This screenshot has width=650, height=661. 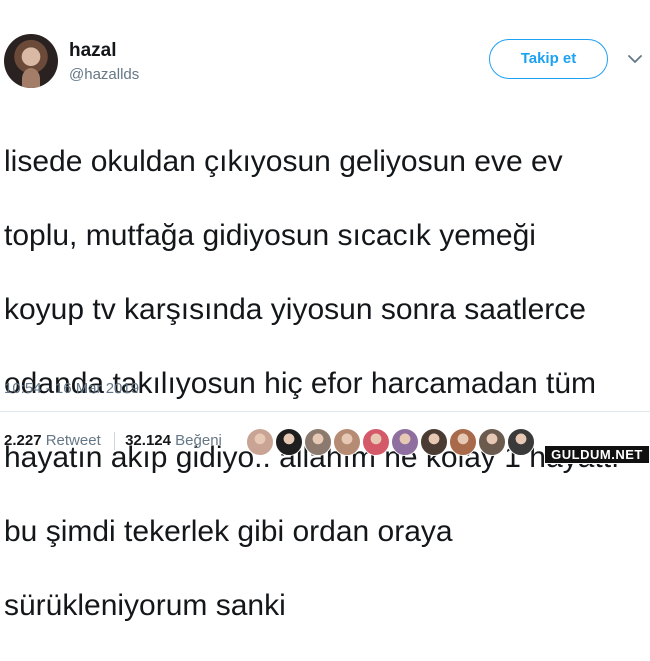 What do you see at coordinates (270, 235) in the screenshot?
I see `tweet-text-line: toplu, mutfağa gidiyosun sıcacık yemeği` at bounding box center [270, 235].